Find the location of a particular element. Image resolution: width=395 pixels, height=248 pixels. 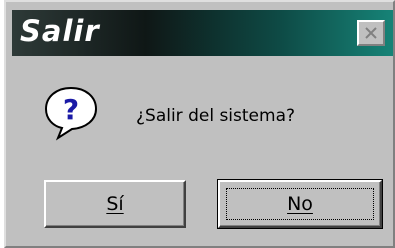

close-button is located at coordinates (371, 33).